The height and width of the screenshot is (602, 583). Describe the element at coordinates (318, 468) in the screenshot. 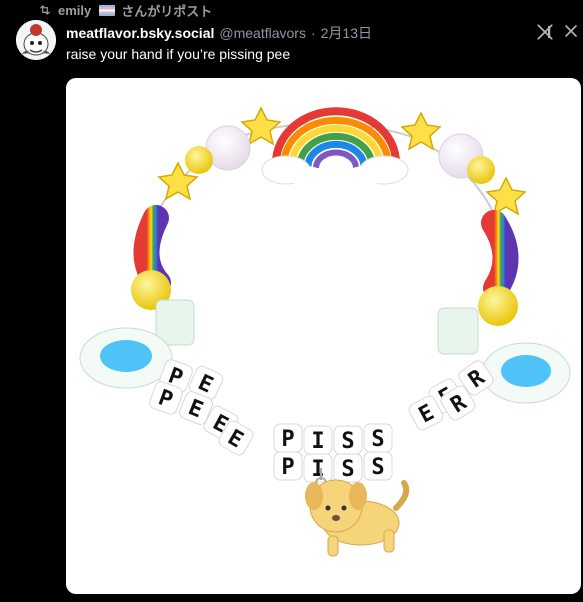

I see `letter-bead-center-5: I` at that location.